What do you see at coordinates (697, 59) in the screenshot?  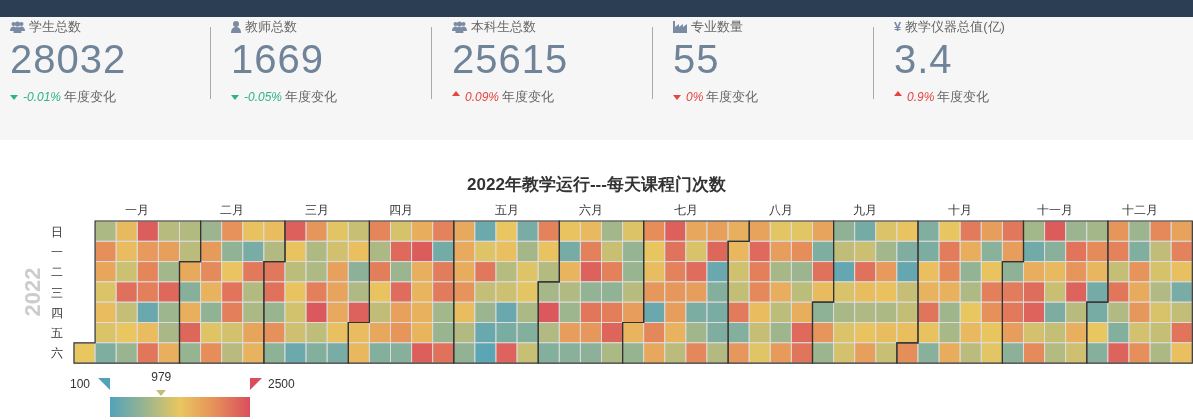 I see `stat-value: 55` at bounding box center [697, 59].